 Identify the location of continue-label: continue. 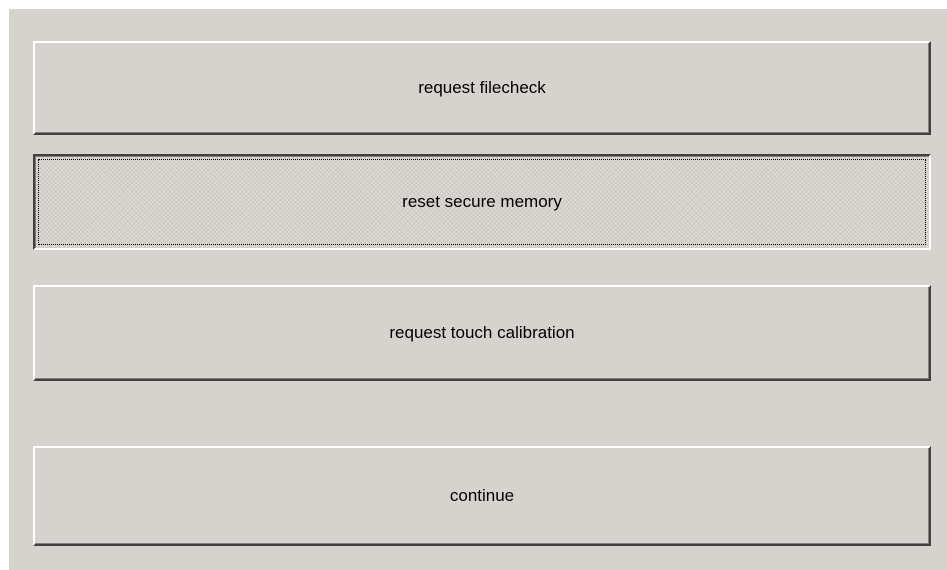
(482, 495).